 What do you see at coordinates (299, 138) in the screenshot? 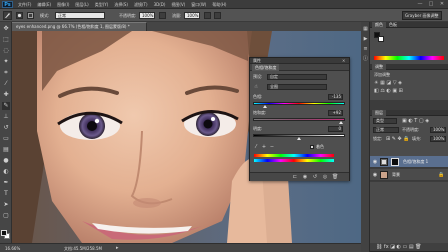
I see `lightness-slider-thumb` at bounding box center [299, 138].